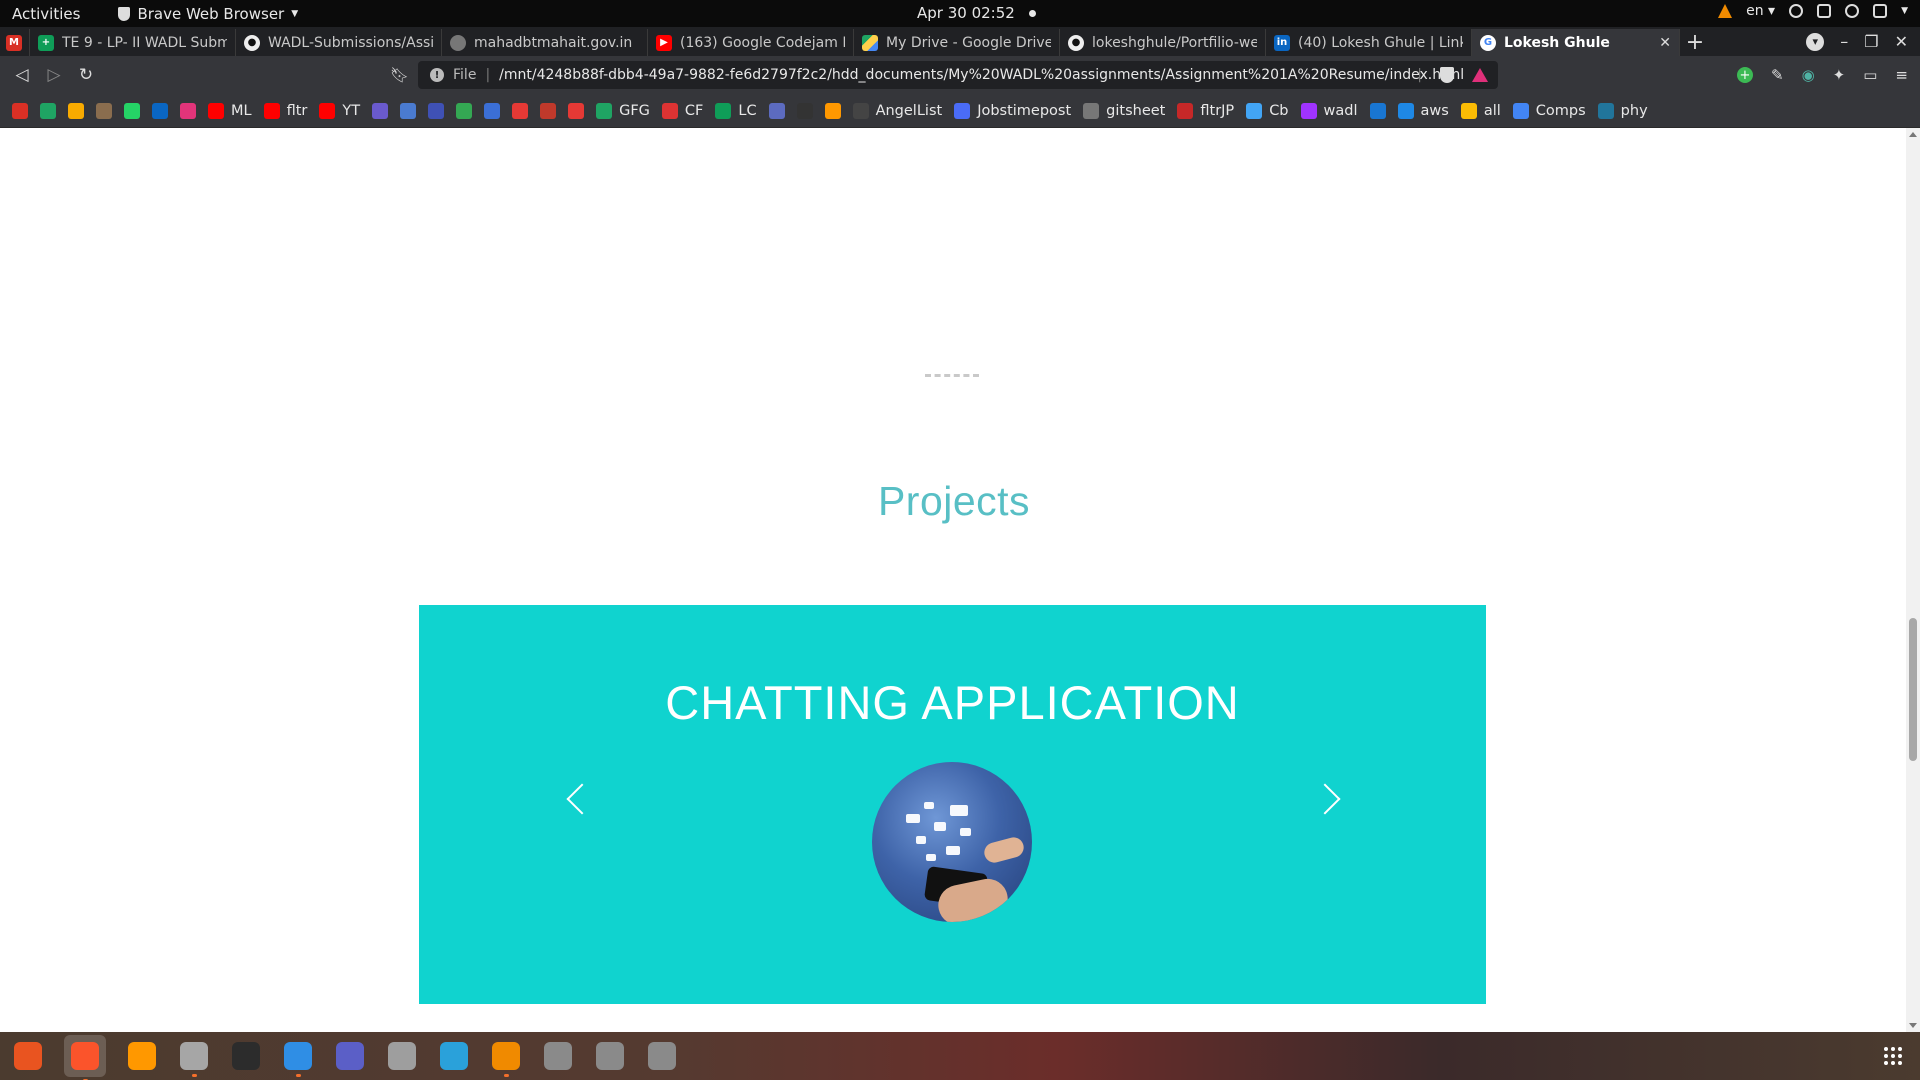 The image size is (1920, 1080). What do you see at coordinates (1901, 41) in the screenshot?
I see `close-window-icon: ✕` at bounding box center [1901, 41].